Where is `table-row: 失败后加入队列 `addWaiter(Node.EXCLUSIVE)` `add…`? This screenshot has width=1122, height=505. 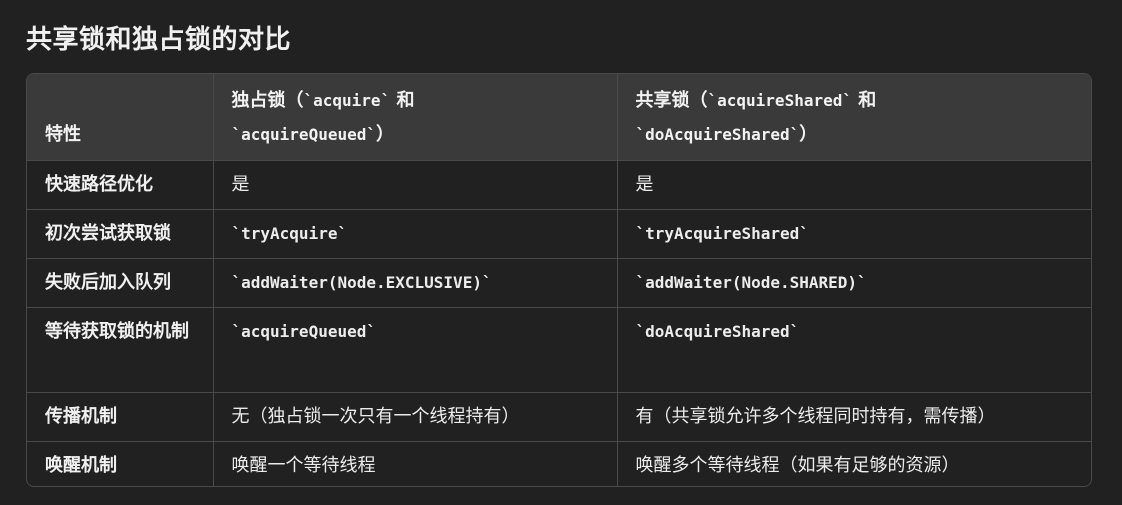 table-row: 失败后加入队列 `addWaiter(Node.EXCLUSIVE)` `add… is located at coordinates (559, 283).